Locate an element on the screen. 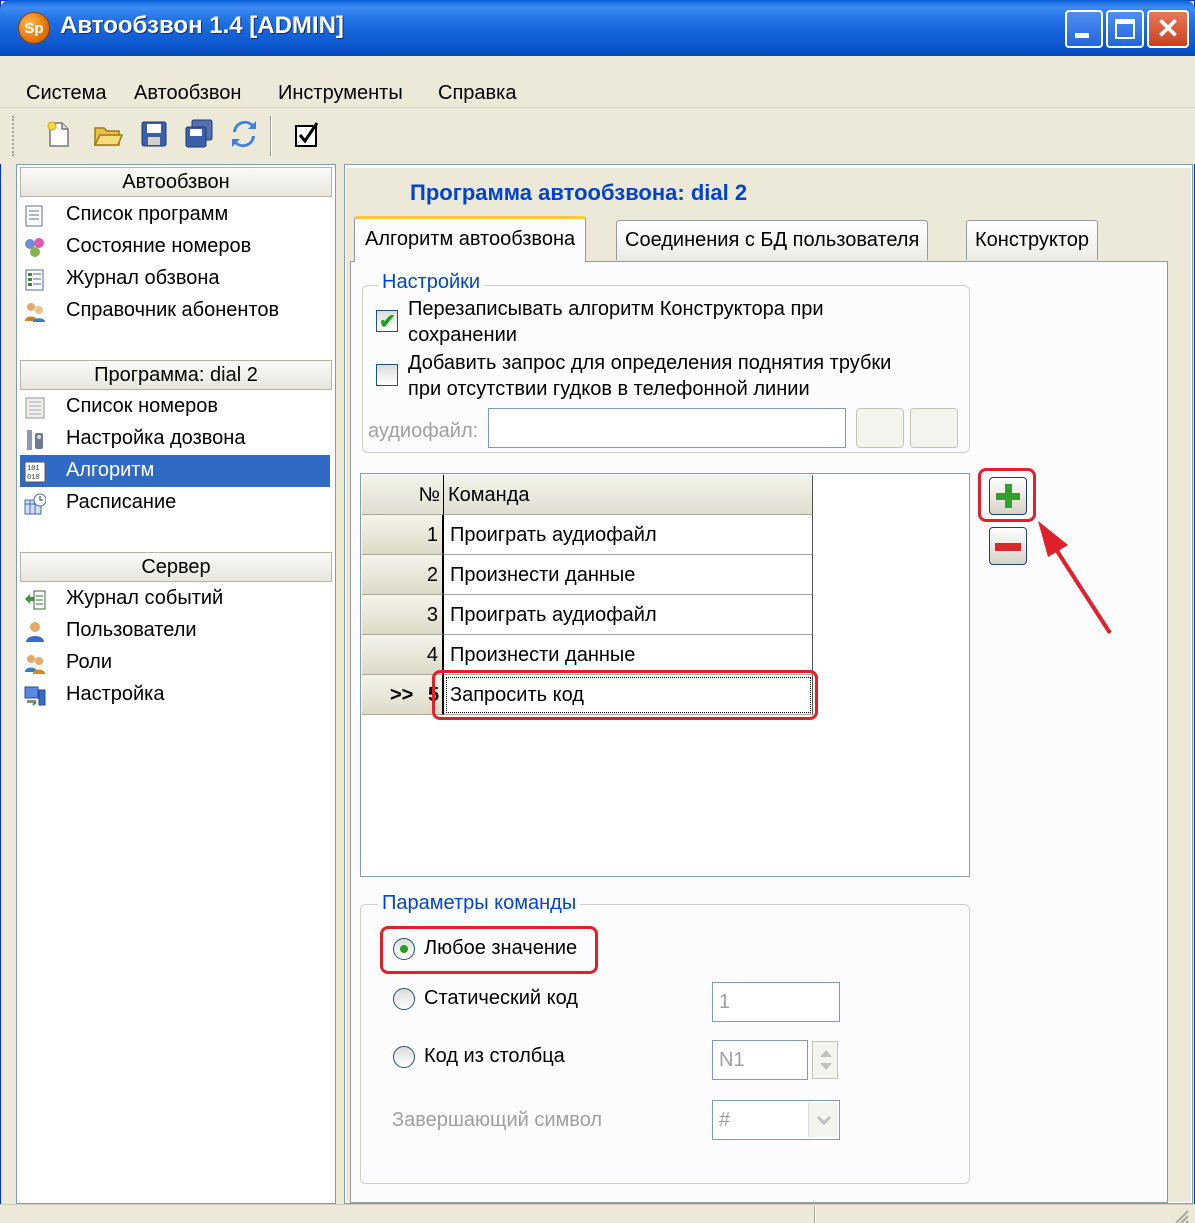 This screenshot has height=1223, width=1195. sidebar-item-label: Состояние номеров is located at coordinates (159, 246).